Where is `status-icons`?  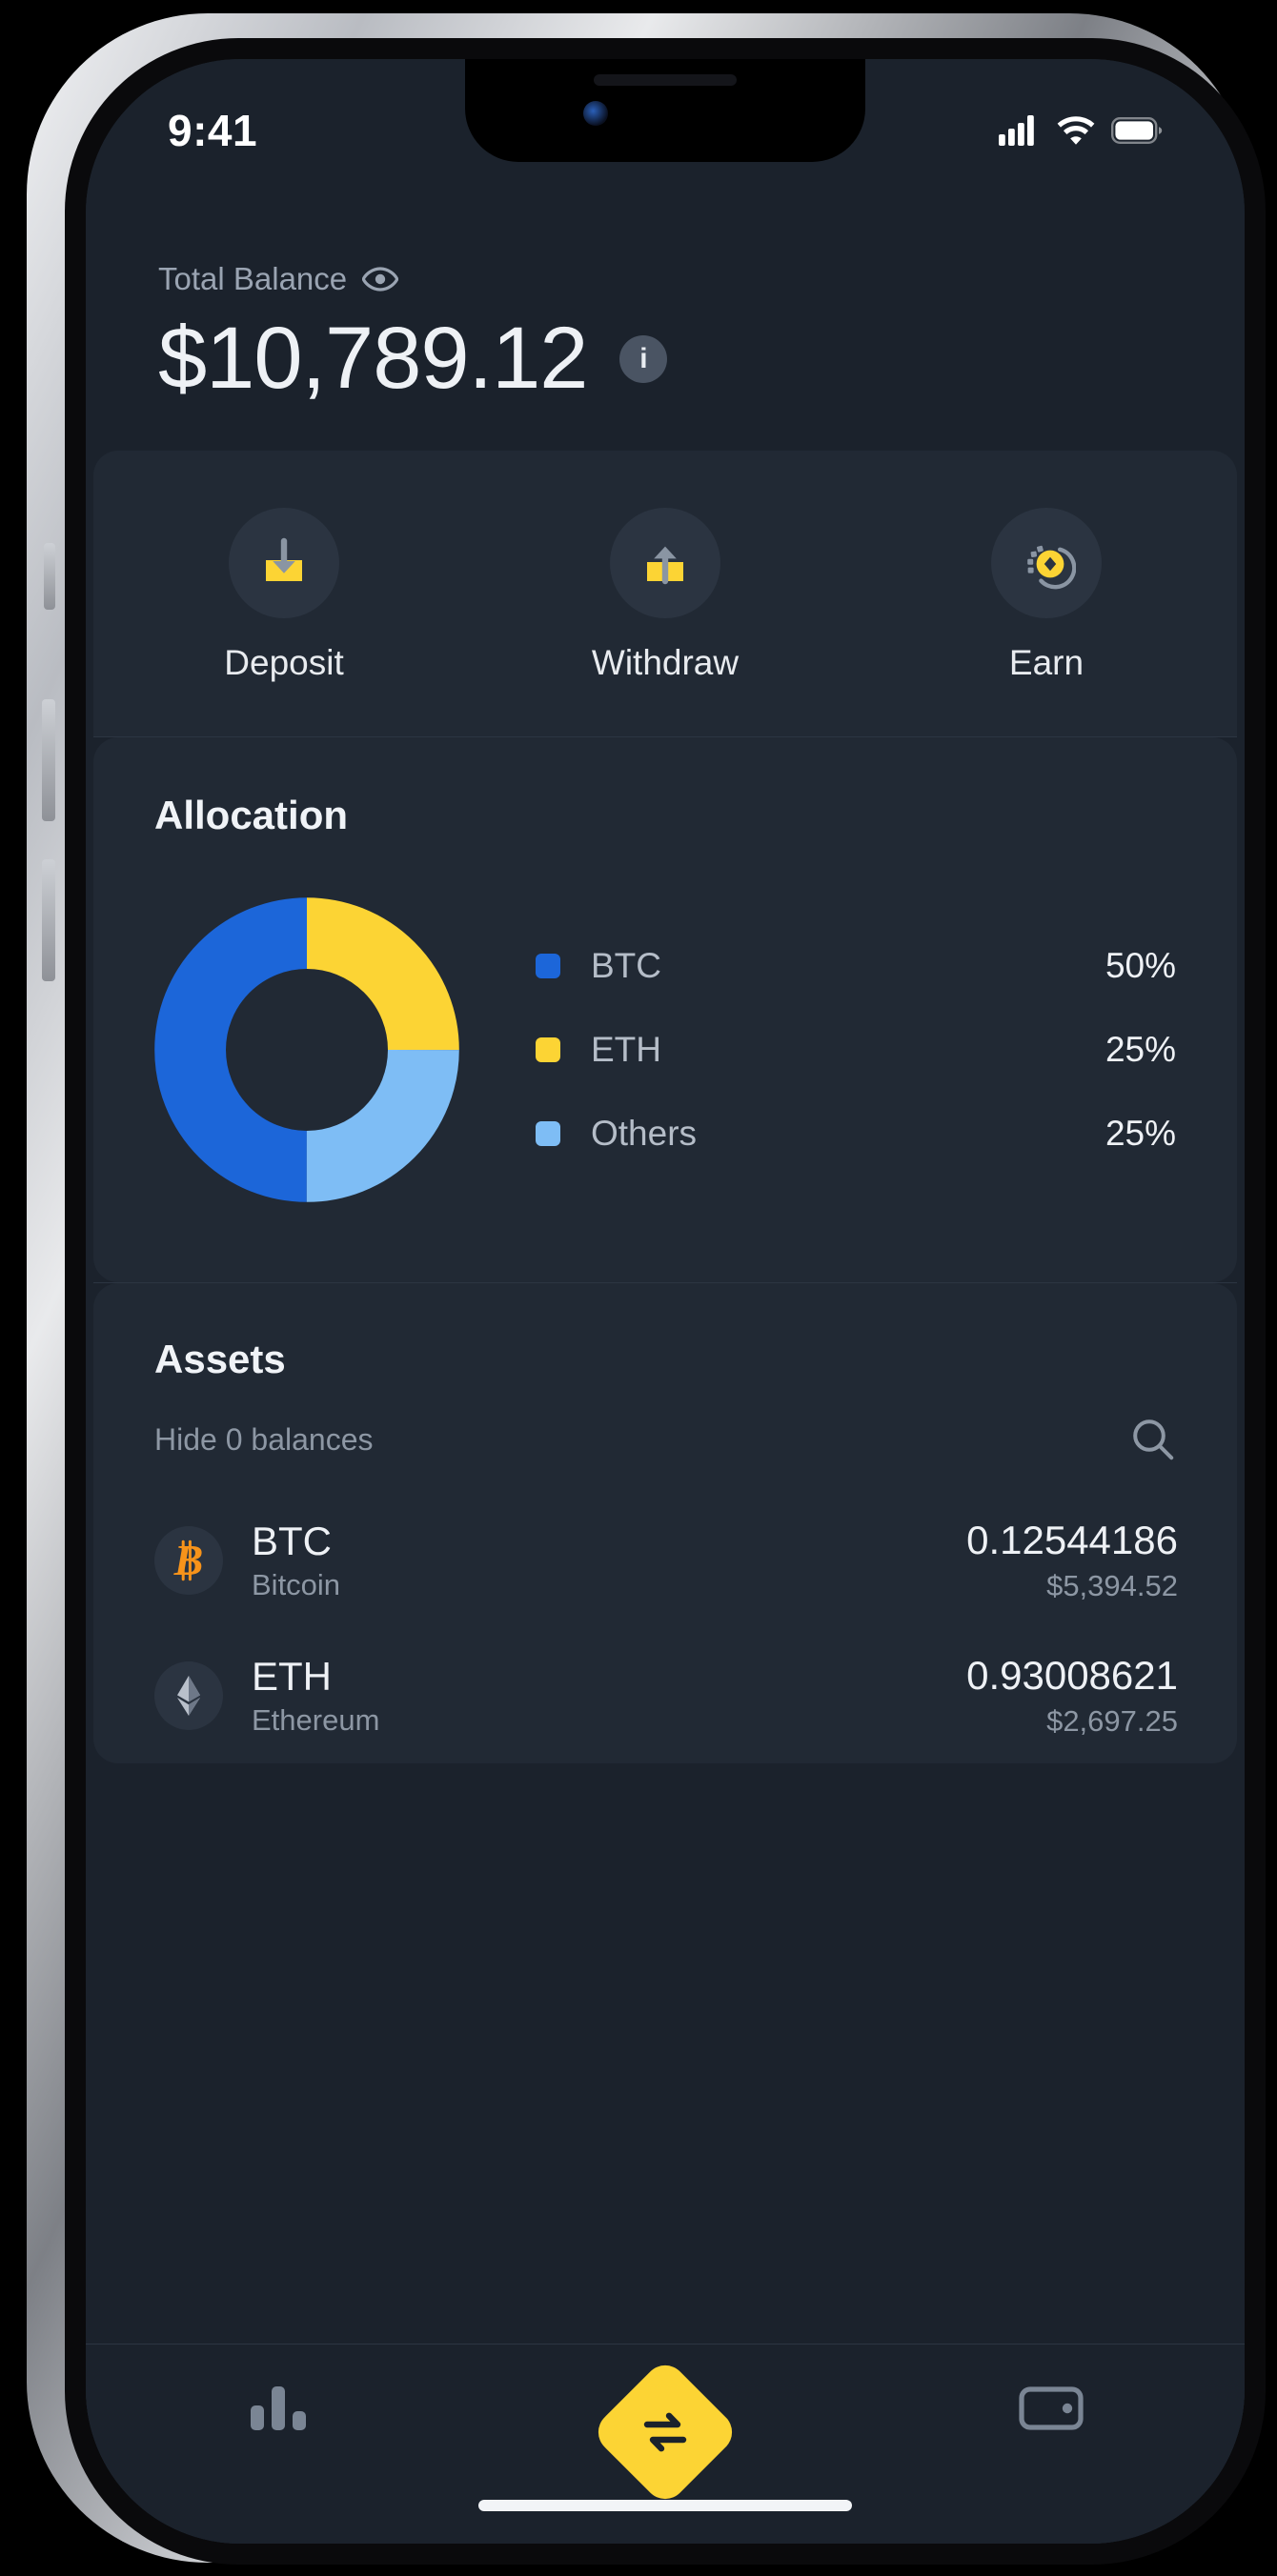
status-icons is located at coordinates (1081, 130).